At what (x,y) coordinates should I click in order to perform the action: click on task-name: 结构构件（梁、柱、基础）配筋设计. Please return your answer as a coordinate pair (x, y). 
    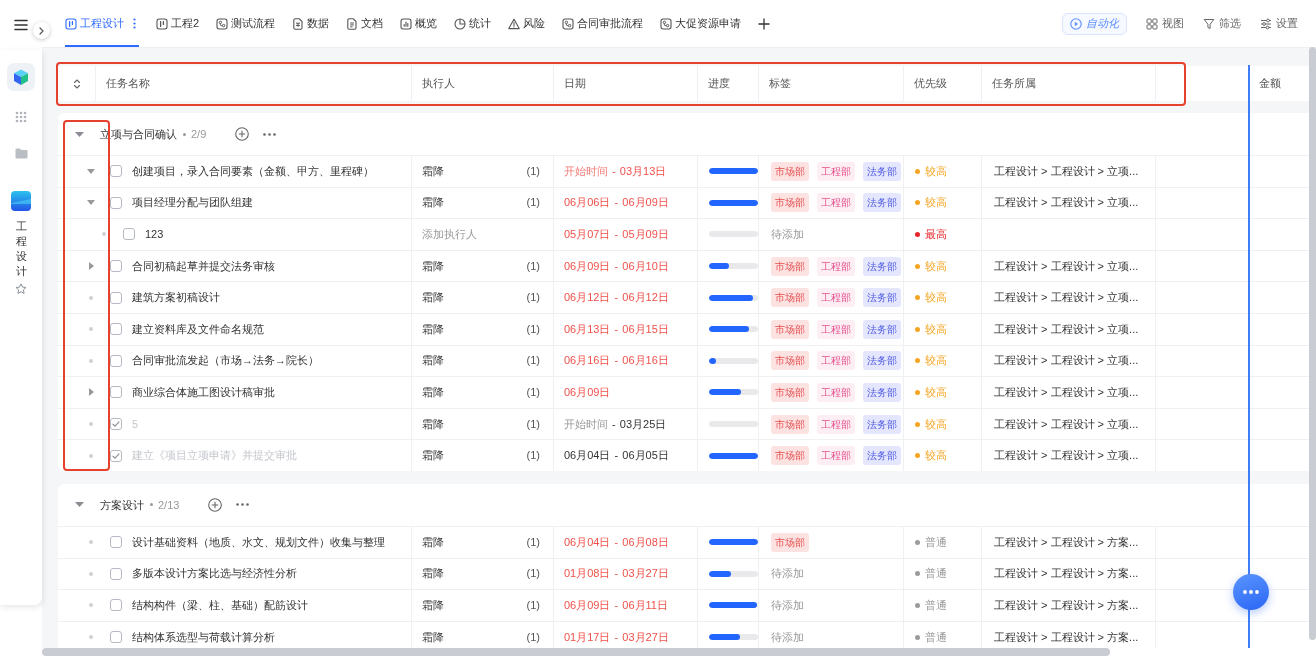
    Looking at the image, I should click on (220, 605).